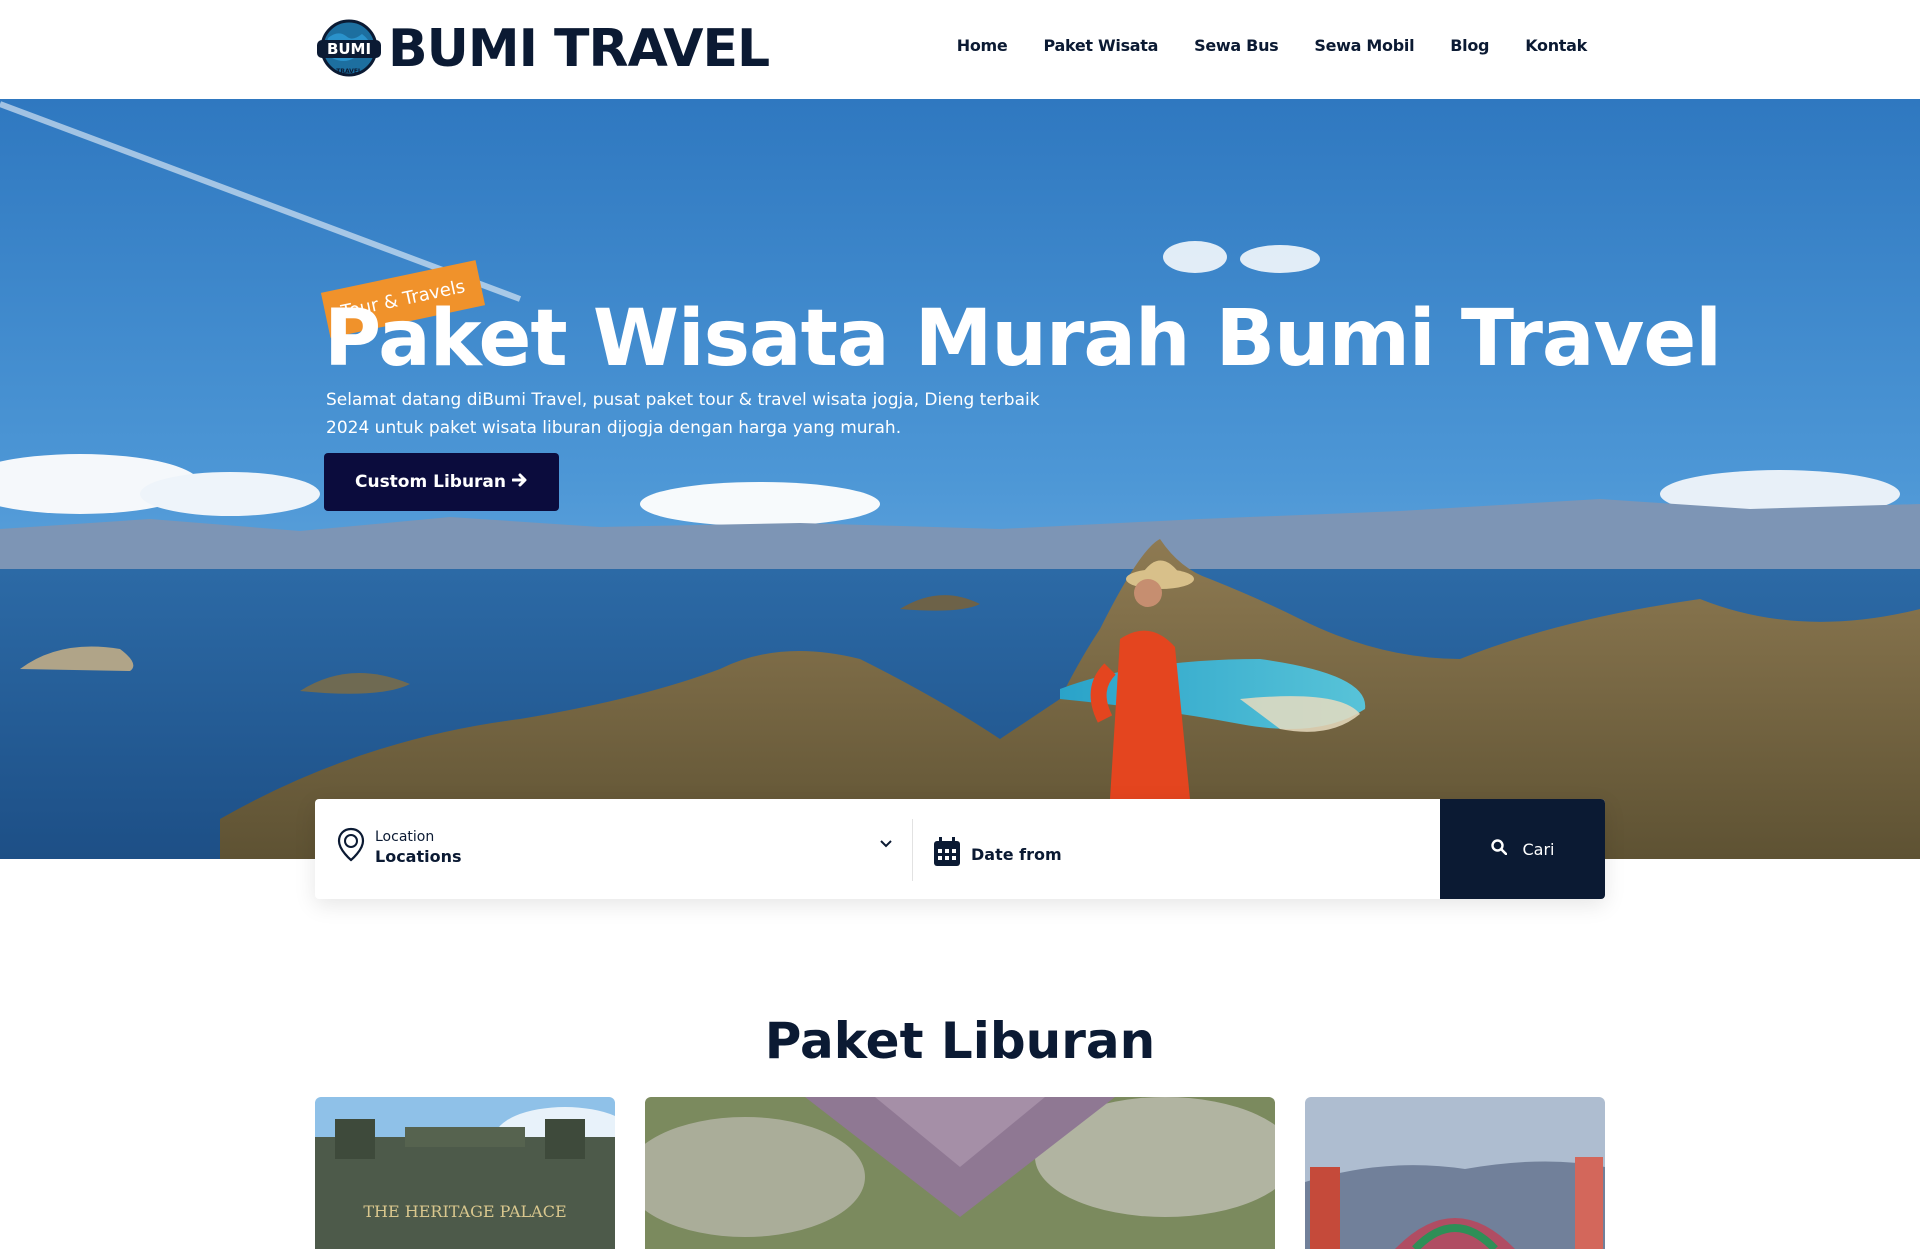 This screenshot has width=1920, height=1249. Describe the element at coordinates (1469, 45) in the screenshot. I see `nav-blog: Blog` at that location.